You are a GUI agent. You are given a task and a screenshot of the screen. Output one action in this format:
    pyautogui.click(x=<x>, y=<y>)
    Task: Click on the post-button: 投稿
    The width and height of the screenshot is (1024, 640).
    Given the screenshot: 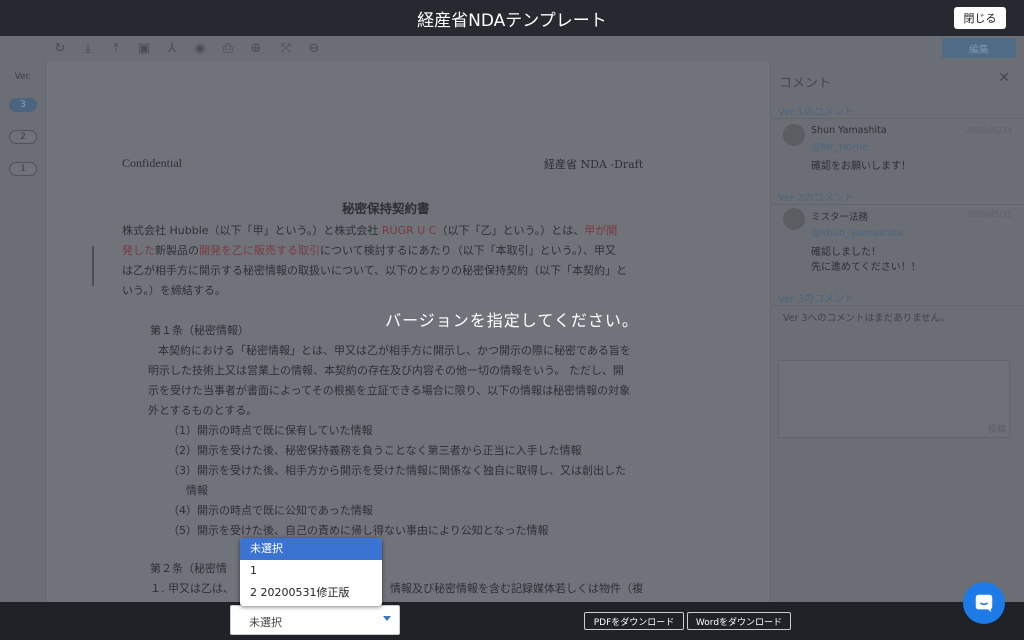 What is the action you would take?
    pyautogui.click(x=997, y=428)
    